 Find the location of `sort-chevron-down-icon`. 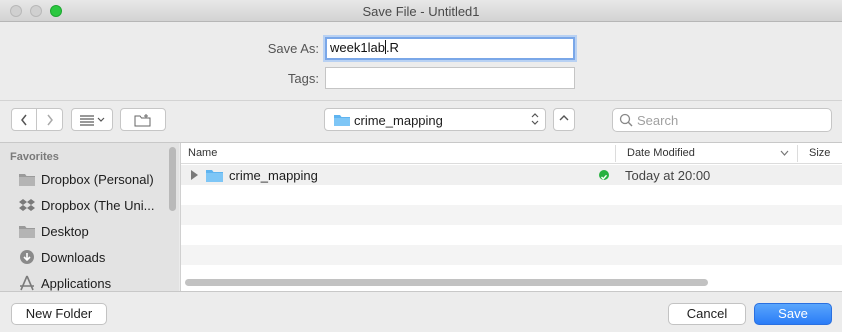

sort-chevron-down-icon is located at coordinates (784, 153).